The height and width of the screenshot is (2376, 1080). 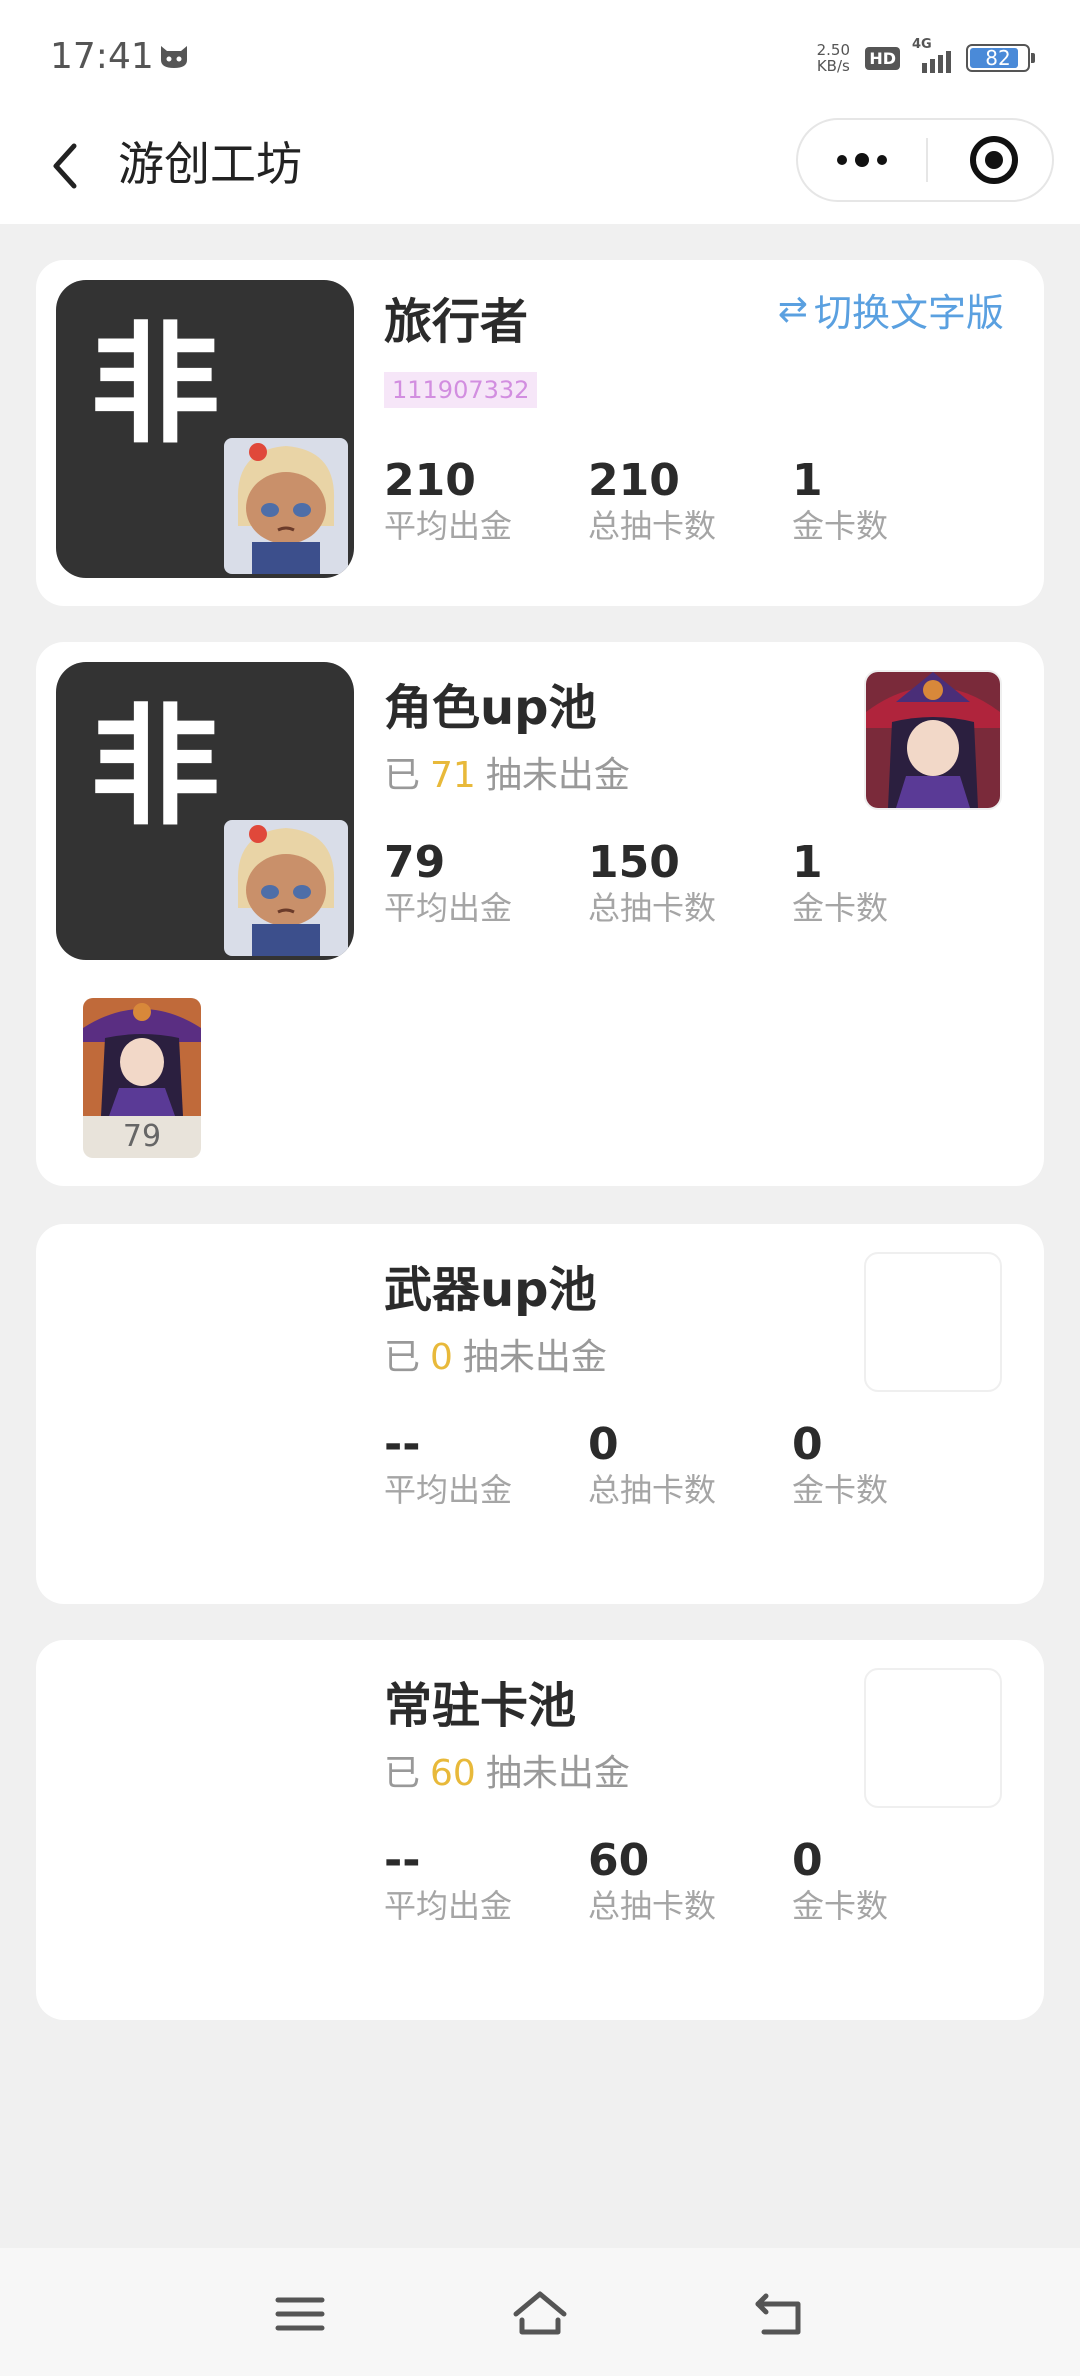 I want to click on hd-badge: HD, so click(x=882, y=58).